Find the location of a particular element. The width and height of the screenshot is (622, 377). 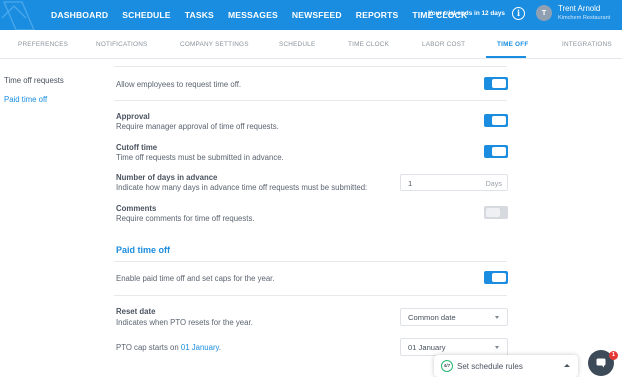

reset-date-description: Indicates when PTO resets for the year. is located at coordinates (184, 322).